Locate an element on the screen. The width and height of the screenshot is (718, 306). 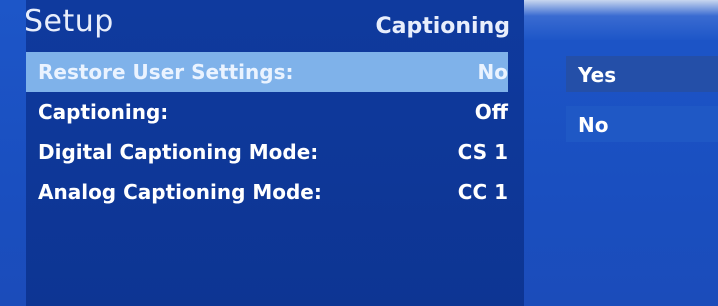
menu-item-label: Captioning: is located at coordinates (103, 112).